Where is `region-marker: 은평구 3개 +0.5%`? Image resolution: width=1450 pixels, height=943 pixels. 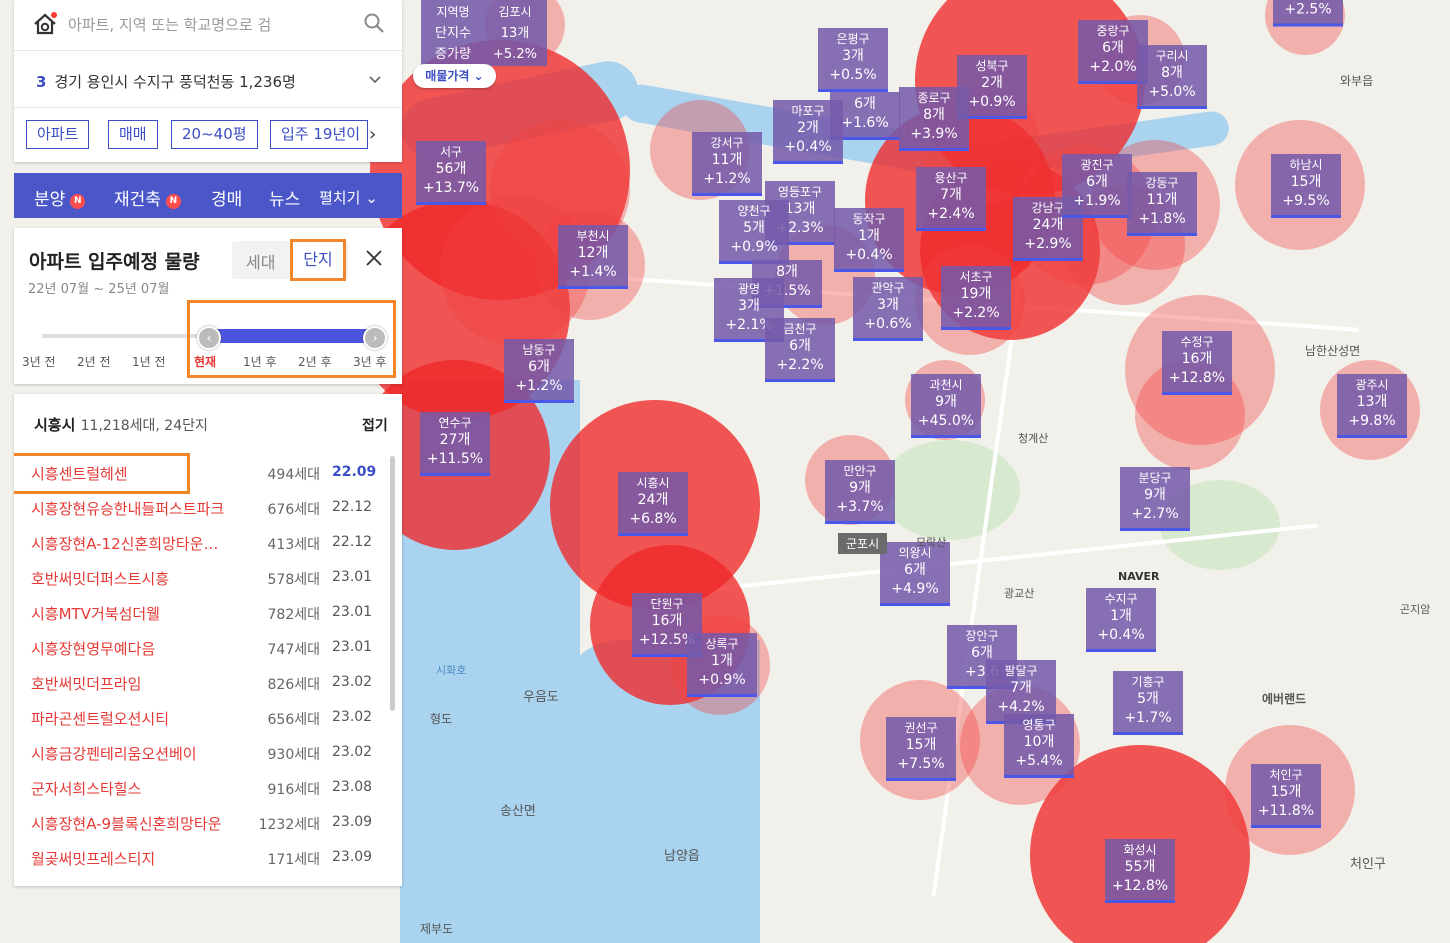
region-marker: 은평구 3개 +0.5% is located at coordinates (853, 60).